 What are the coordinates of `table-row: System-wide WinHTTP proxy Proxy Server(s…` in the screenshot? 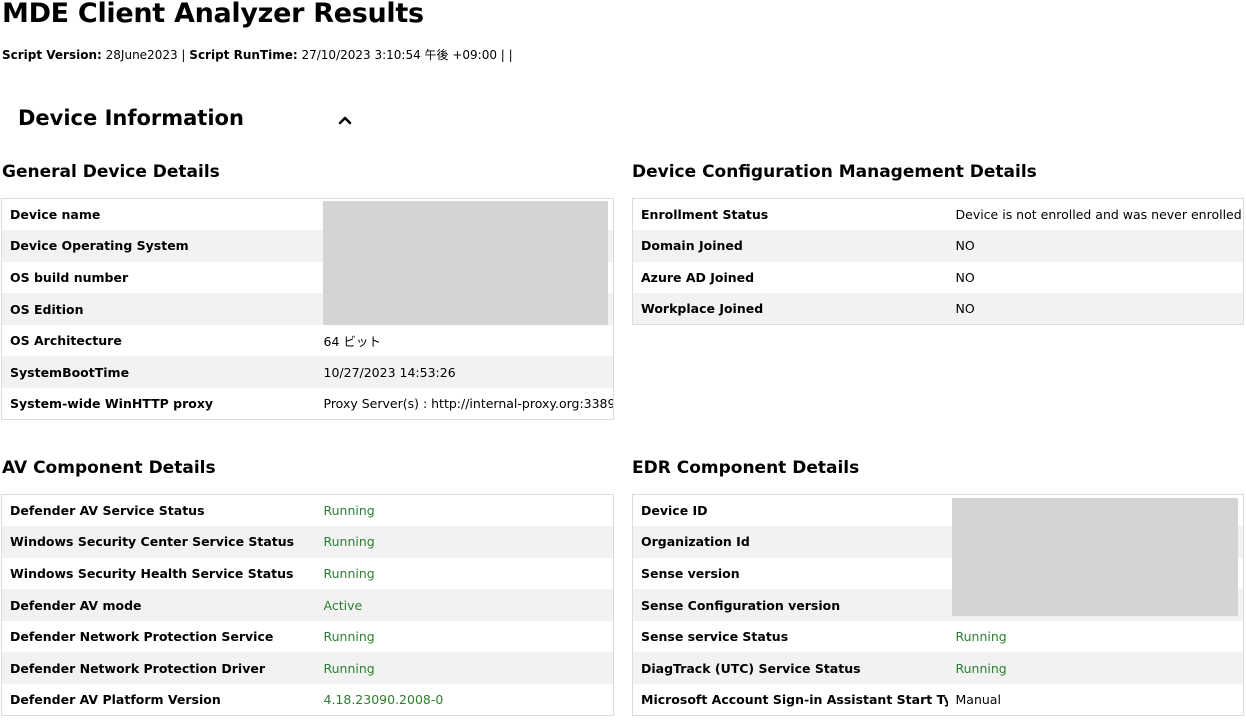 It's located at (308, 404).